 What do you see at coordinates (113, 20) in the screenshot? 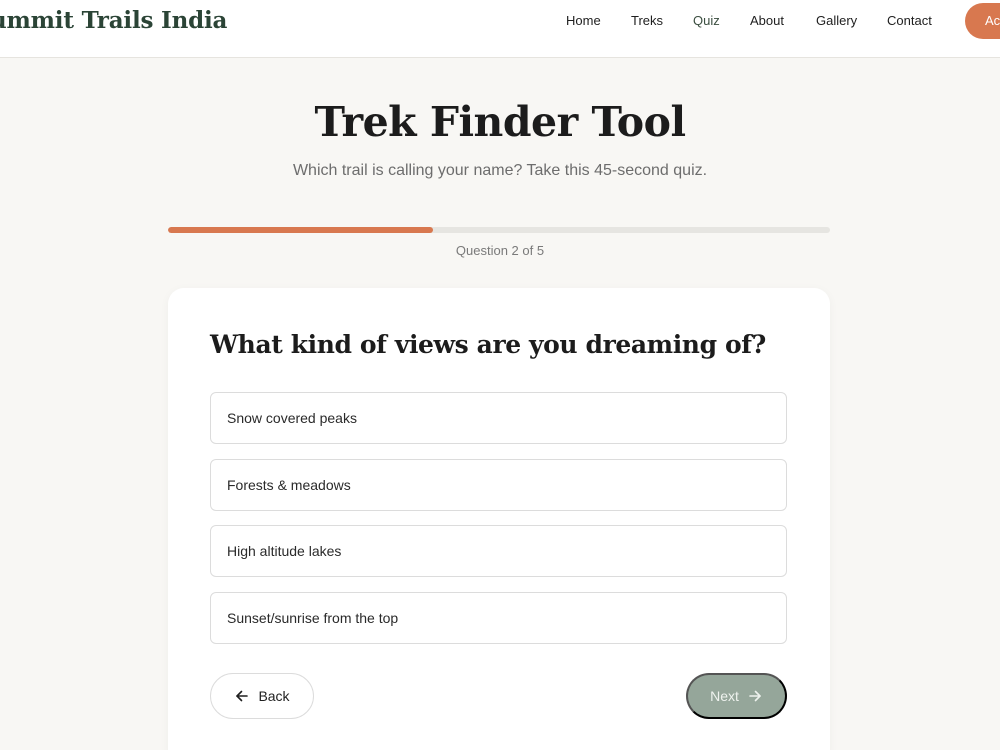
I see `site-logo: ummit Trails India` at bounding box center [113, 20].